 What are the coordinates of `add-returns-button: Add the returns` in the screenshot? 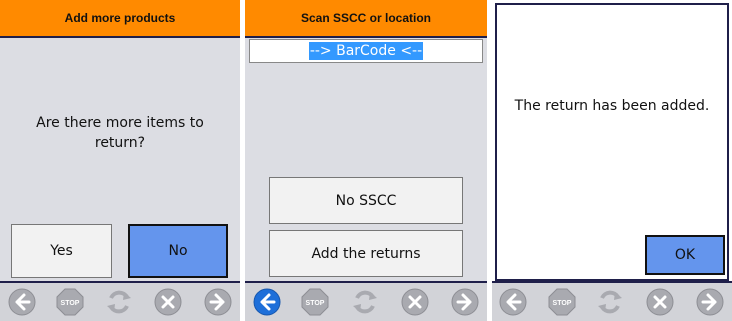 It's located at (366, 253).